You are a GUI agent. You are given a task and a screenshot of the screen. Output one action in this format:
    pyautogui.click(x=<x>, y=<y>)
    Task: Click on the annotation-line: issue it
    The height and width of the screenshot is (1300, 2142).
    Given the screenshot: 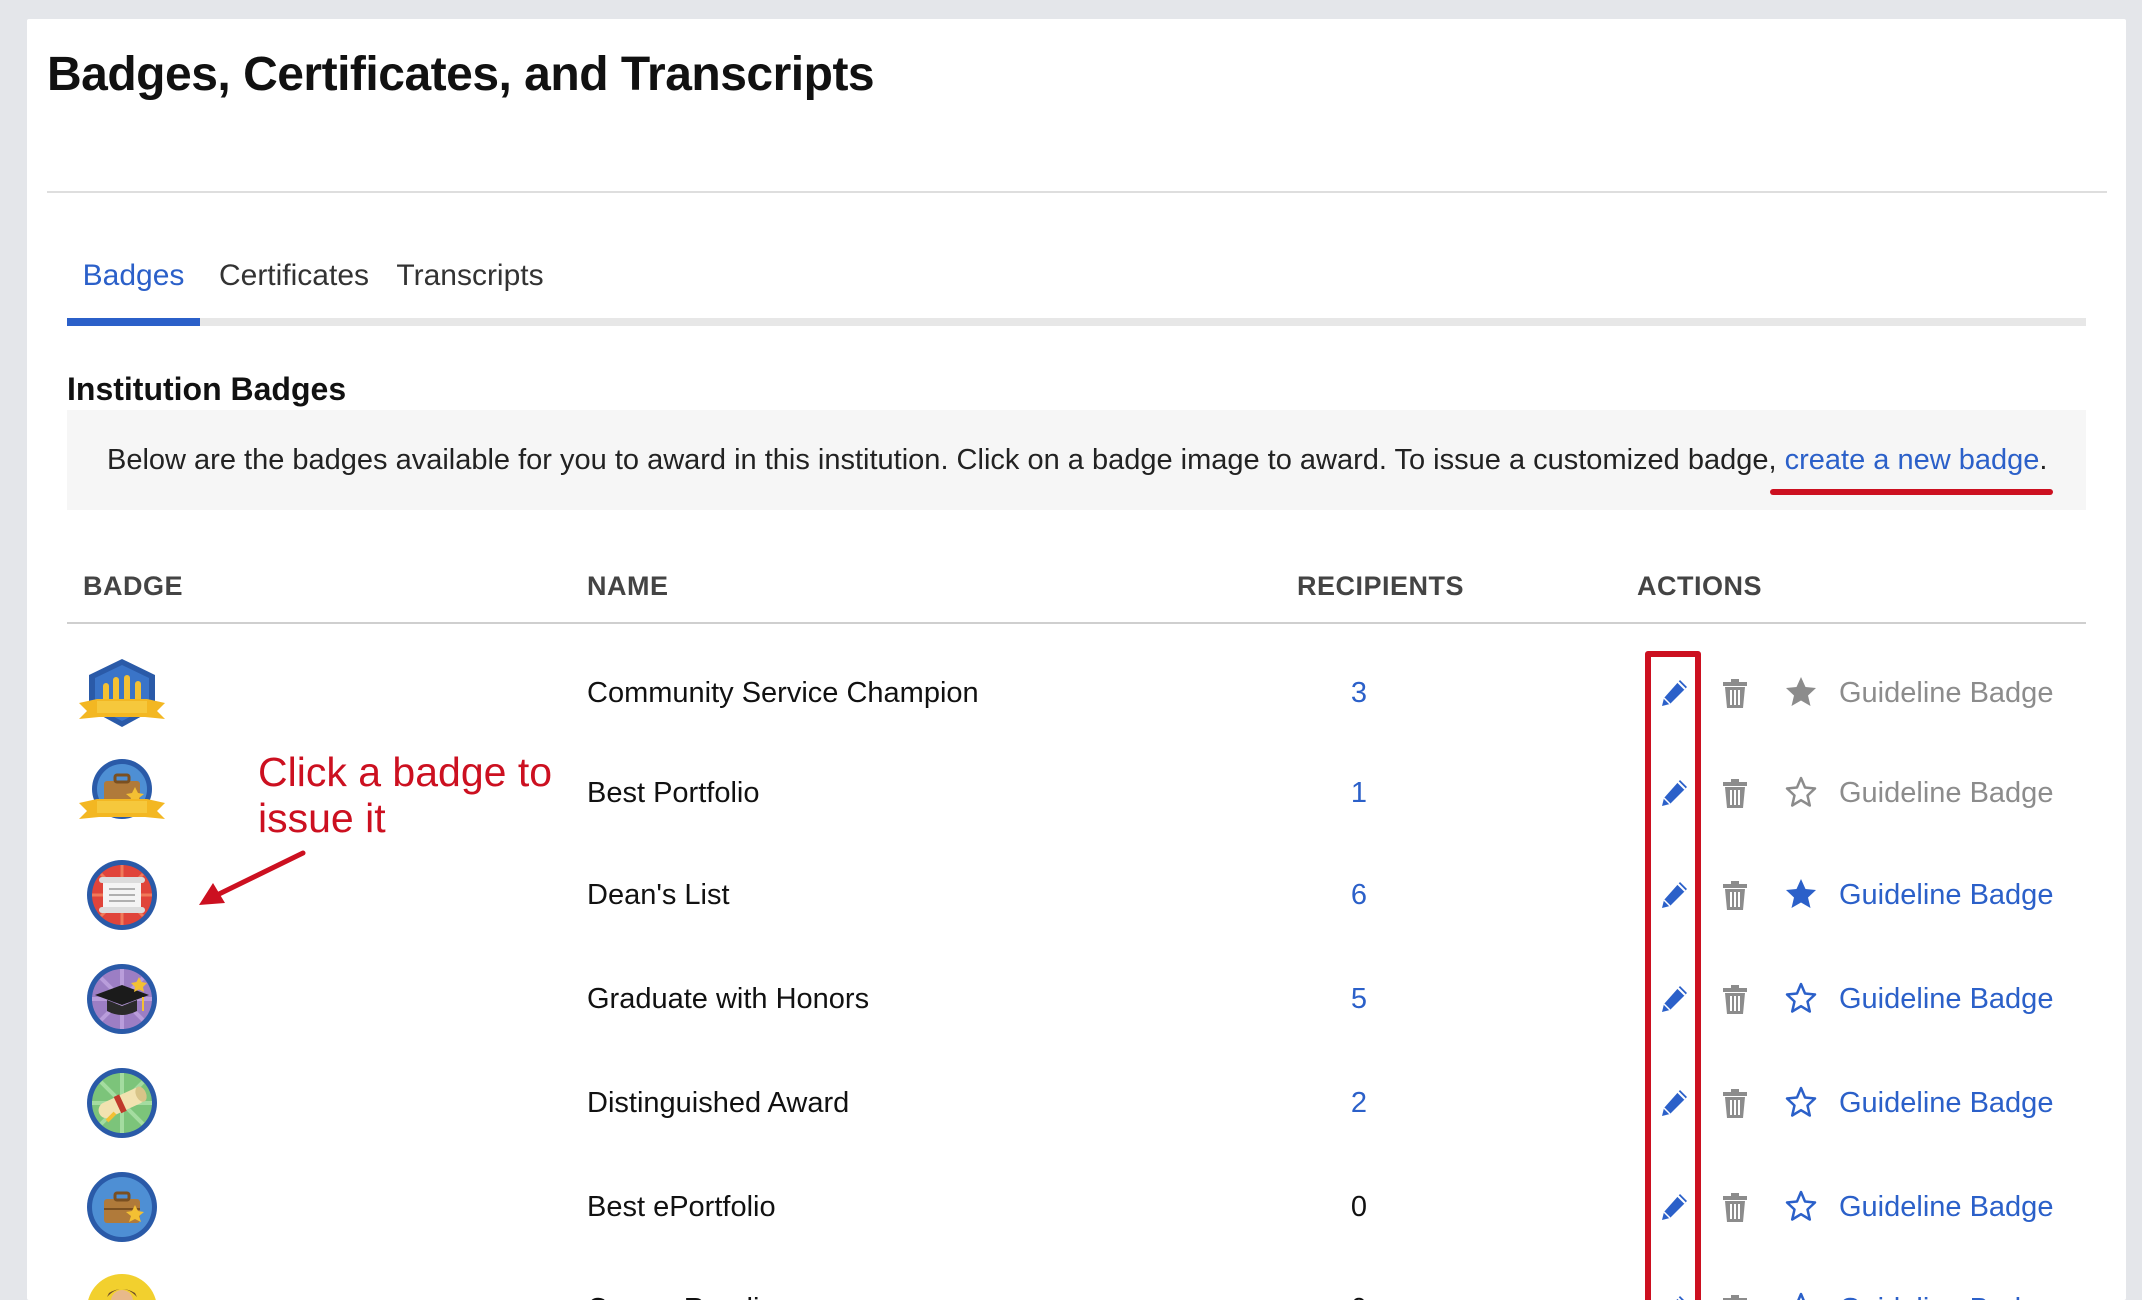 What is the action you would take?
    pyautogui.click(x=322, y=818)
    